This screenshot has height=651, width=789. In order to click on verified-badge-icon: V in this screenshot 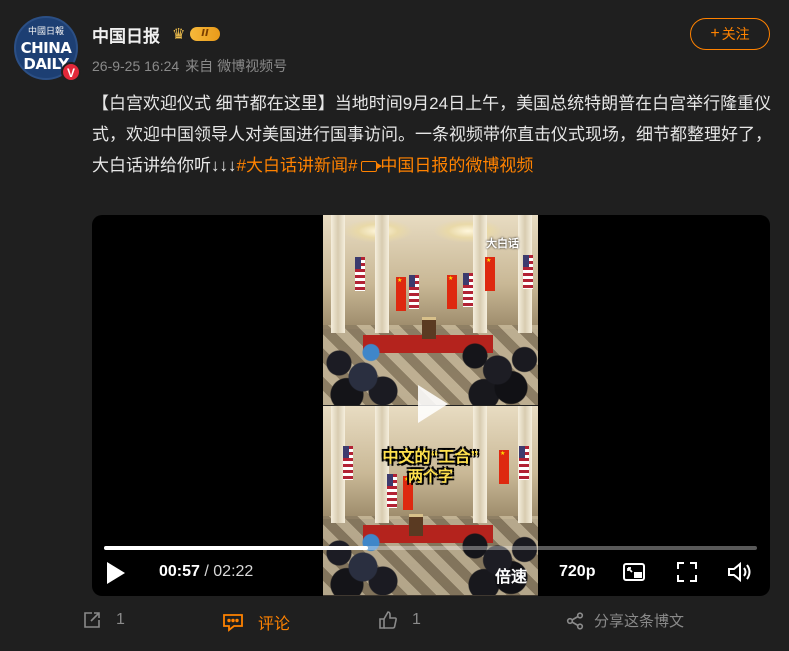, I will do `click(71, 72)`.